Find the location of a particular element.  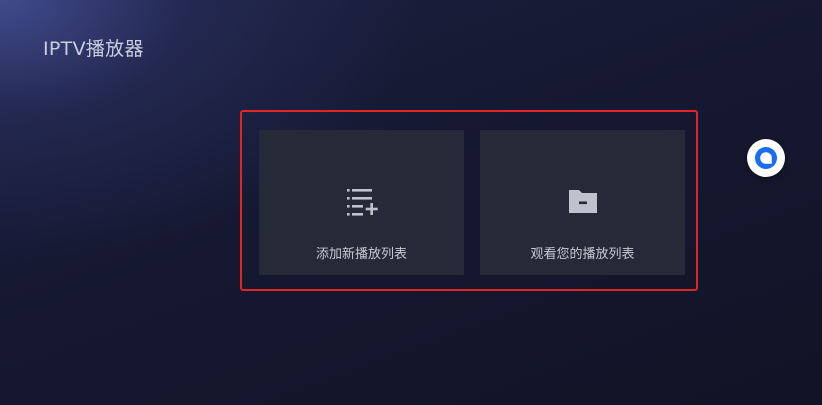

add-playlist-button: 添加新播放列表 is located at coordinates (361, 202).